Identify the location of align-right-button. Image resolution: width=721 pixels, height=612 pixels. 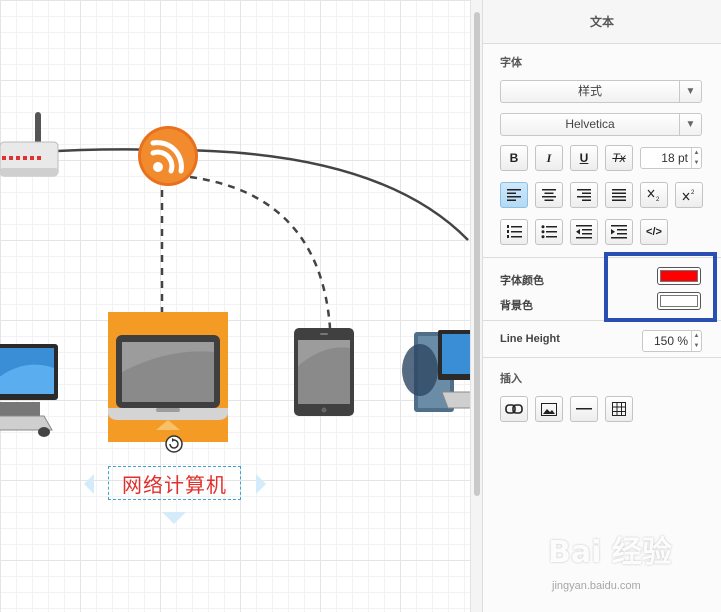
(584, 195).